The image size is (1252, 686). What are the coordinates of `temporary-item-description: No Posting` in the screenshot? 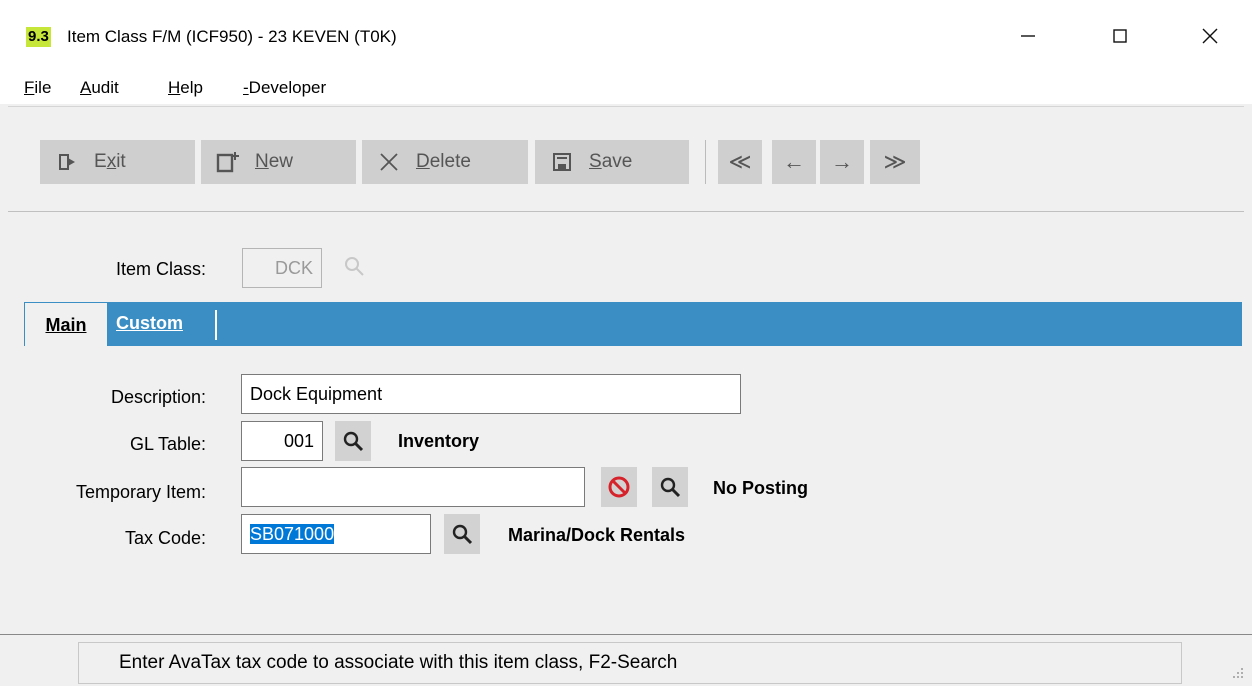 It's located at (760, 488).